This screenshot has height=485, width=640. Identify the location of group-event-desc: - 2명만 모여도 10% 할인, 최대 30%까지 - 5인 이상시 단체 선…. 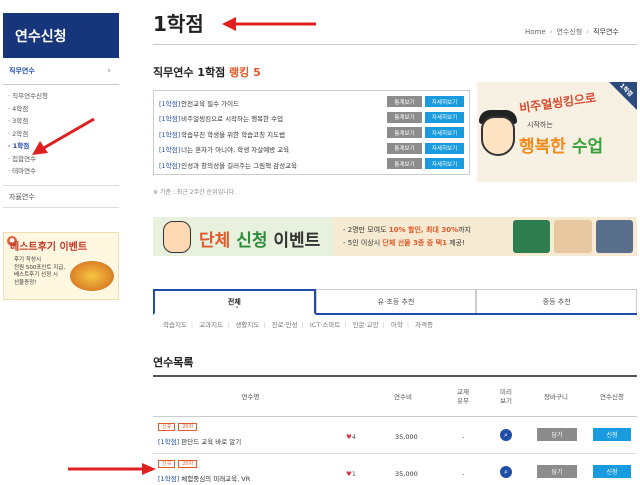
(407, 236).